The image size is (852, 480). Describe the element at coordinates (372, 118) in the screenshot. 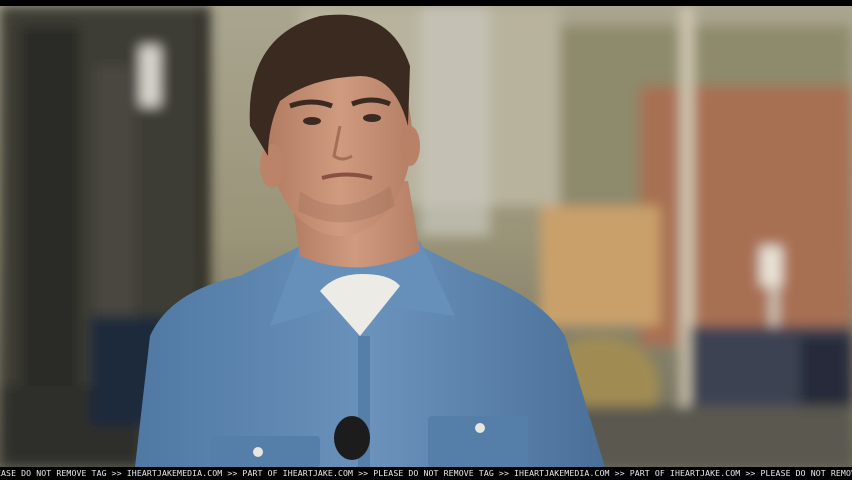

I see `right-eye` at that location.